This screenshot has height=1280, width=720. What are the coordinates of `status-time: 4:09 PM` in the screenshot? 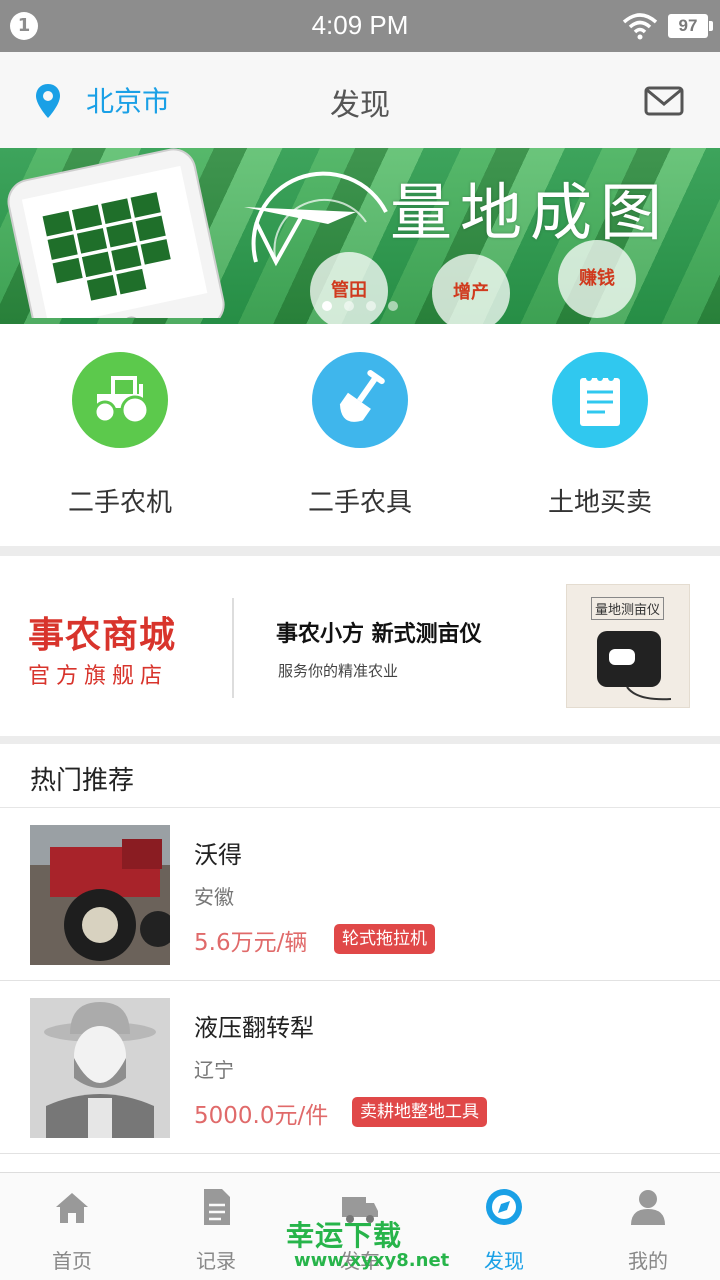 It's located at (360, 25).